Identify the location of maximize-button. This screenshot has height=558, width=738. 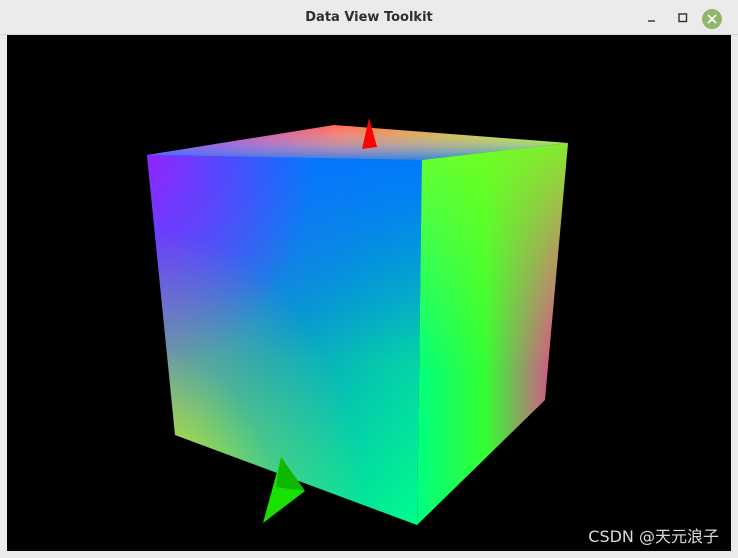
(683, 18).